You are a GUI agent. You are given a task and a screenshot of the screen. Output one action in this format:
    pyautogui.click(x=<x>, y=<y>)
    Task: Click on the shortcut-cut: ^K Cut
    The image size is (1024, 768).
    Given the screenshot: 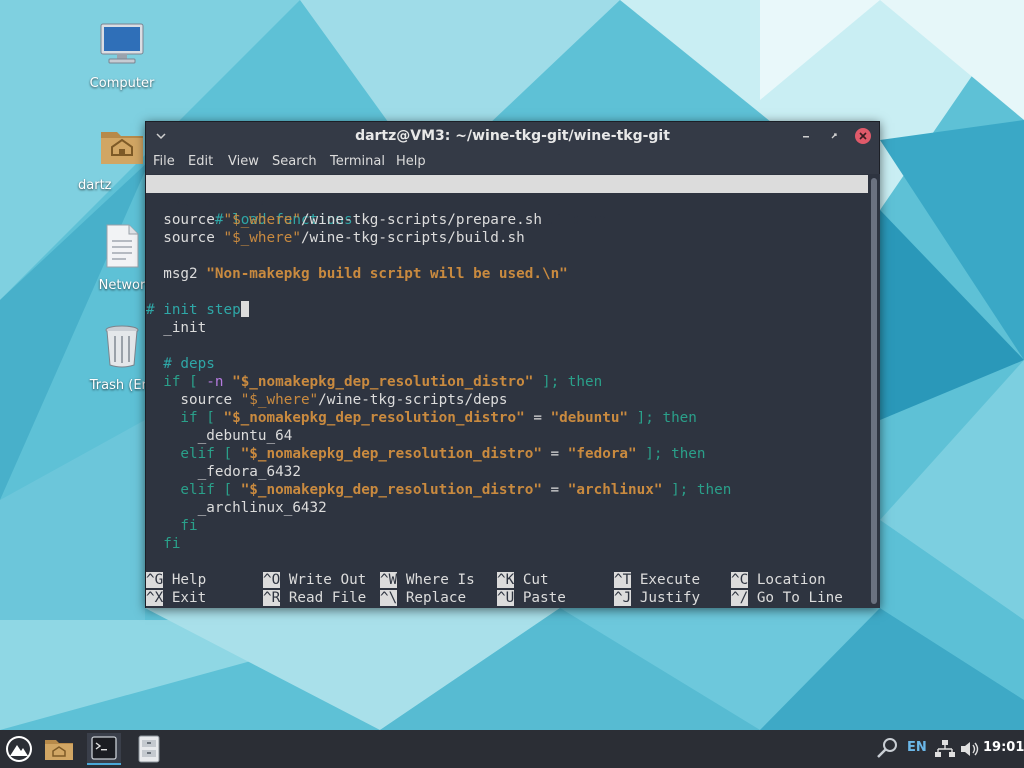 What is the action you would take?
    pyautogui.click(x=523, y=580)
    